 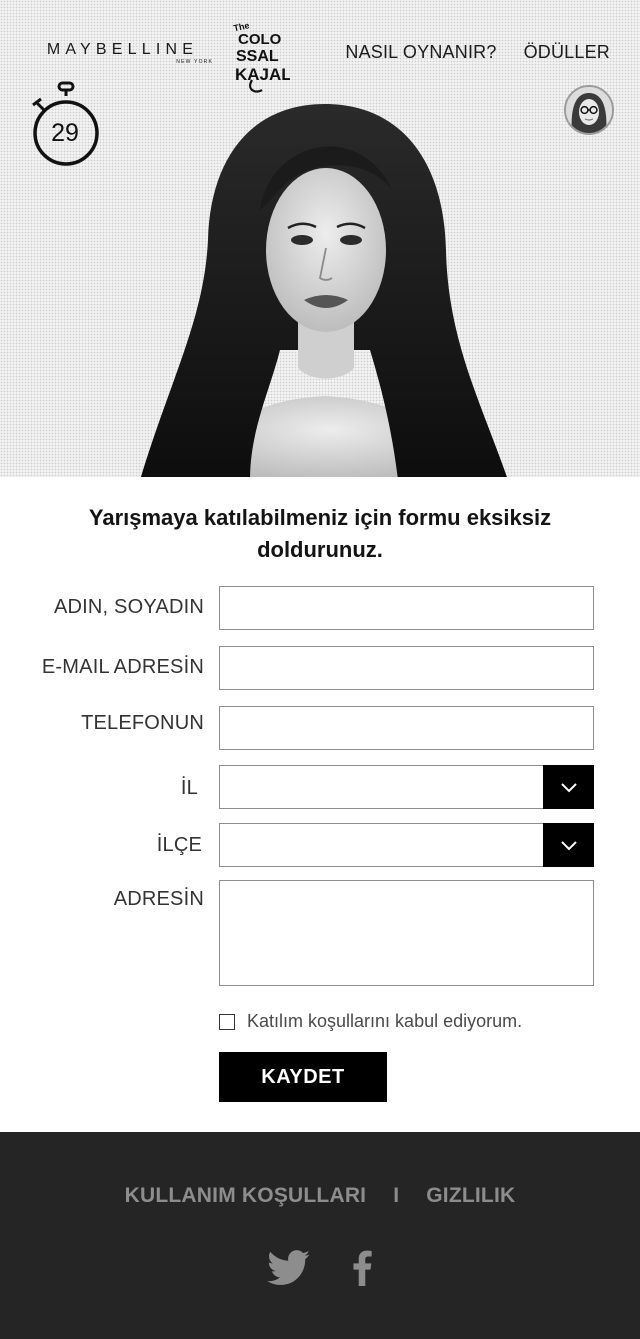 I want to click on email-input, so click(x=406, y=668).